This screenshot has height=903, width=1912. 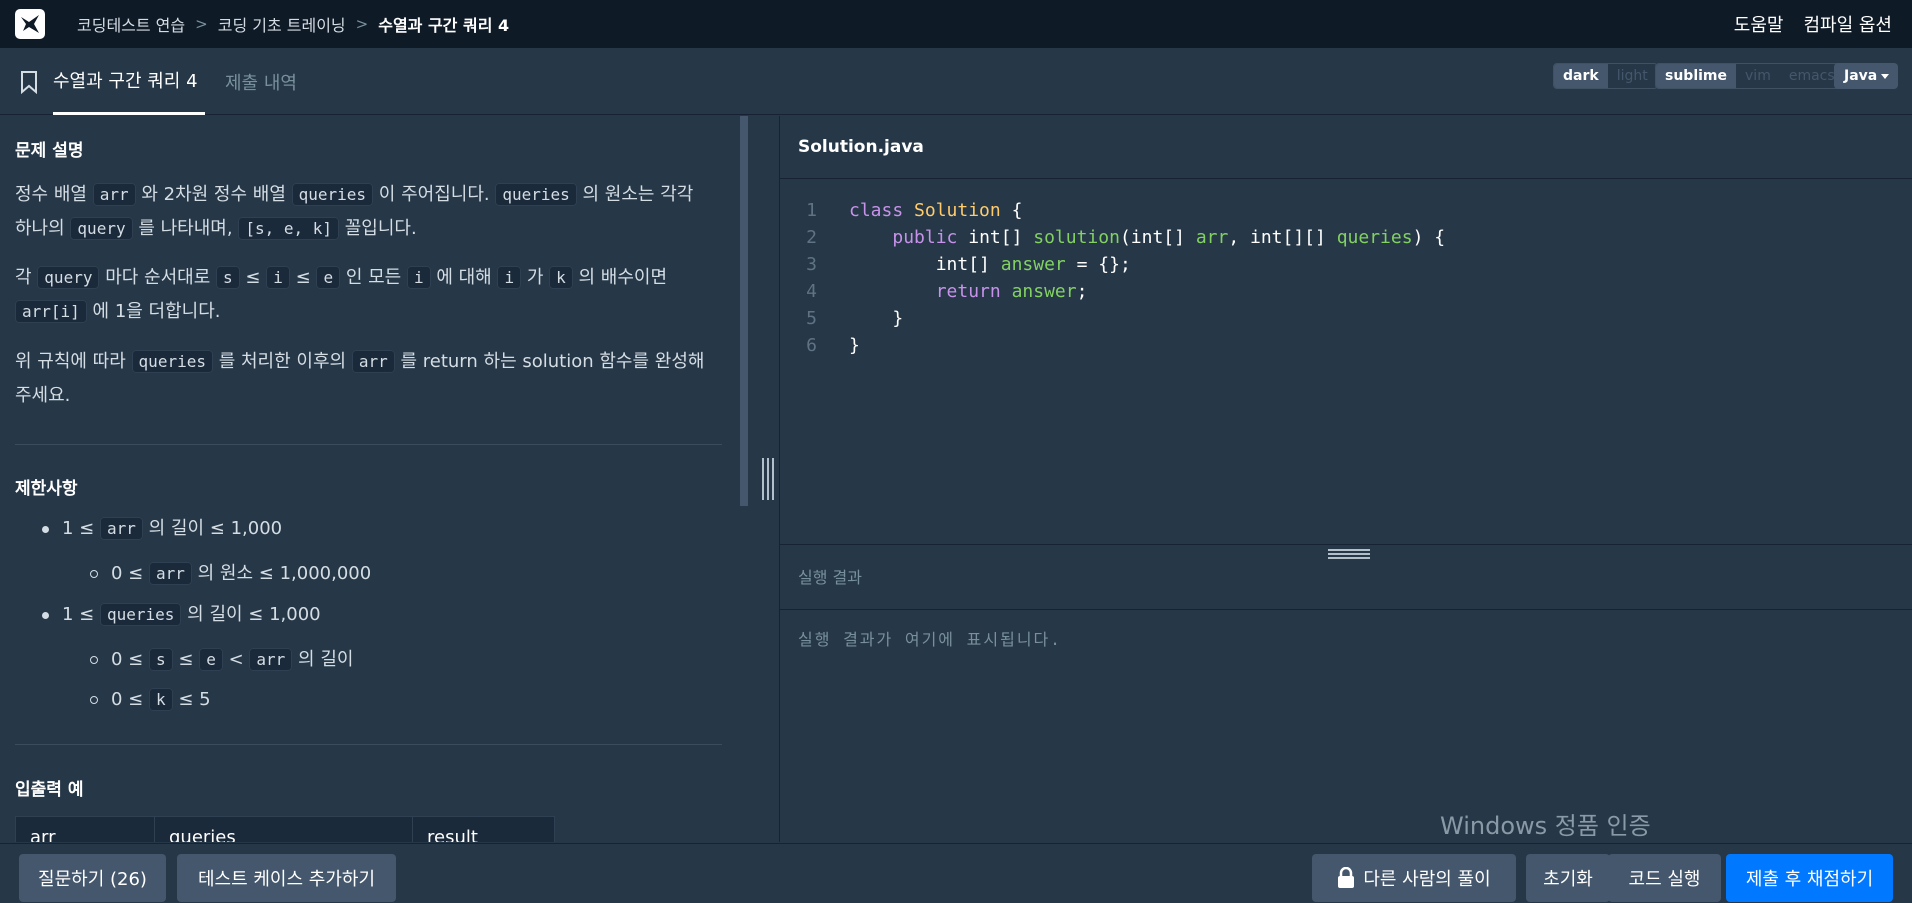 What do you see at coordinates (29, 82) in the screenshot?
I see `bookmark-icon` at bounding box center [29, 82].